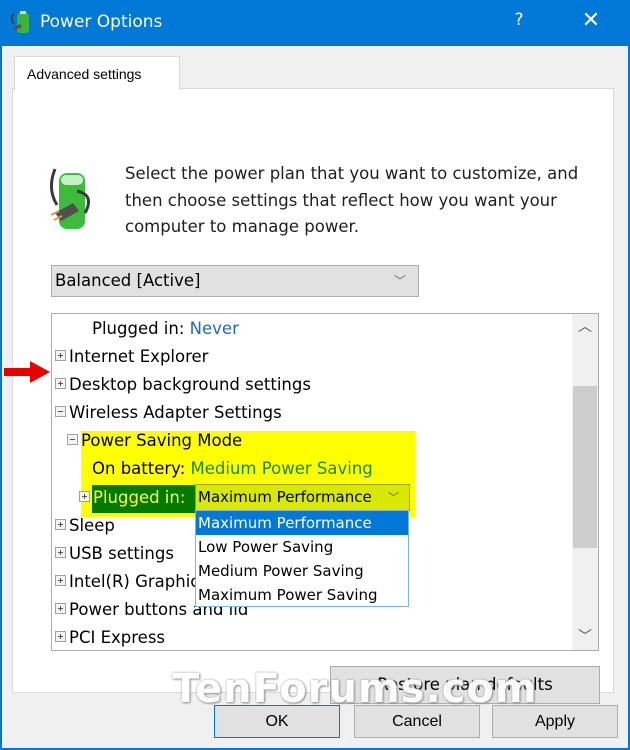  What do you see at coordinates (101, 22) in the screenshot?
I see `window-title: Power Options` at bounding box center [101, 22].